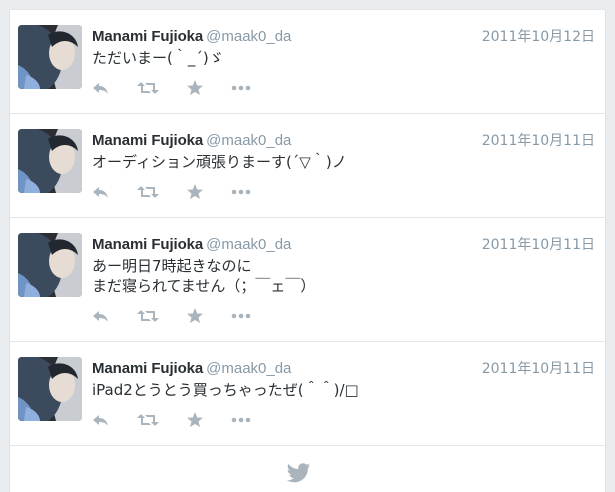  I want to click on tweet-text: あー明日7時起きなのに まだ寝られてません（；￣ェ￣）, so click(204, 276).